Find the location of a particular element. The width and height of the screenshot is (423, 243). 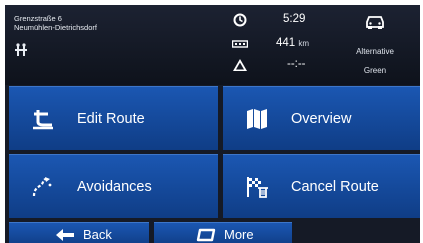

warning-icon is located at coordinates (240, 65).